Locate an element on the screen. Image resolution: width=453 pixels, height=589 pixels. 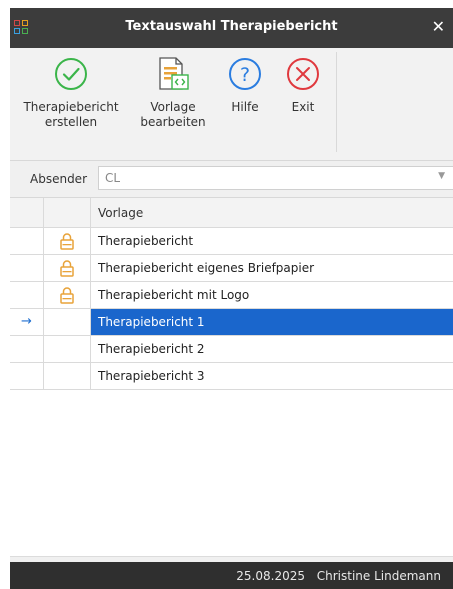
exit-button: Exit is located at coordinates (303, 85).